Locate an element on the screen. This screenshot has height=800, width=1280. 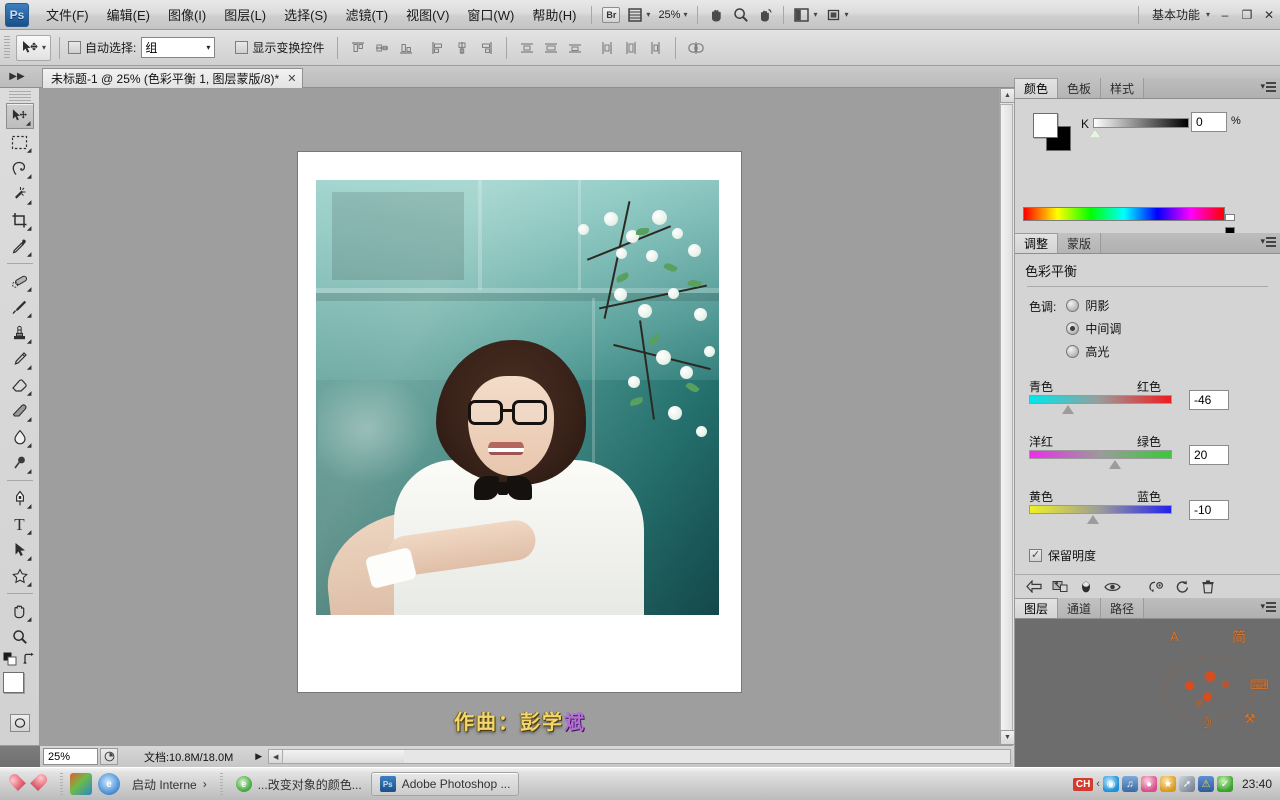
scroll-thumb-vertical is located at coordinates (1006, 419).